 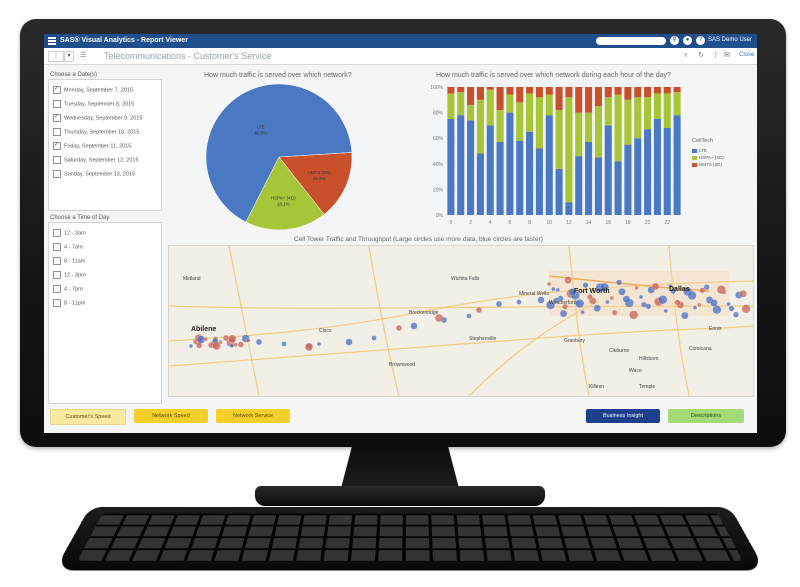 What do you see at coordinates (93, 104) in the screenshot?
I see `date-option: Tuesday, September 8, 2015` at bounding box center [93, 104].